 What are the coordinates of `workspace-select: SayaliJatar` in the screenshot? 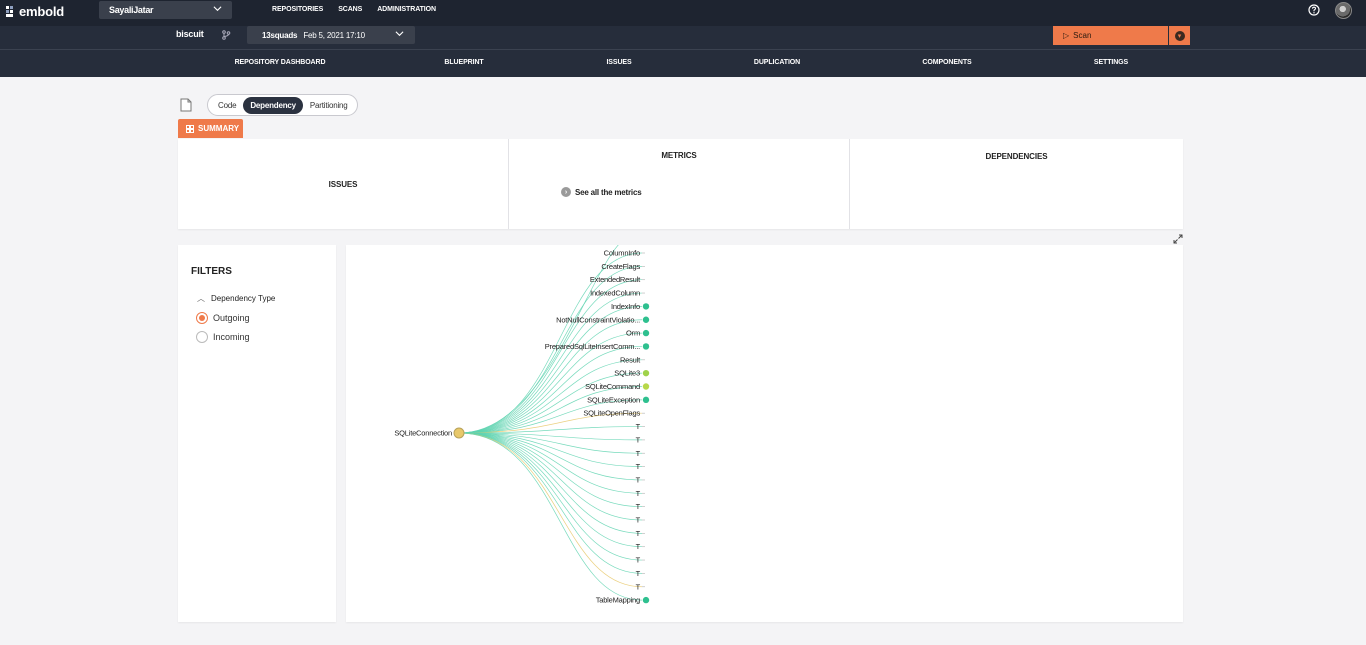 It's located at (165, 10).